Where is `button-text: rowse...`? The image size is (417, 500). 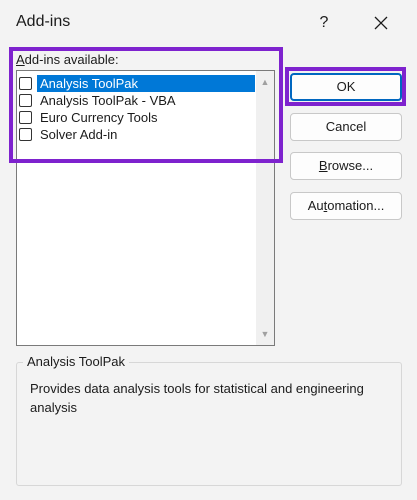 button-text: rowse... is located at coordinates (350, 165).